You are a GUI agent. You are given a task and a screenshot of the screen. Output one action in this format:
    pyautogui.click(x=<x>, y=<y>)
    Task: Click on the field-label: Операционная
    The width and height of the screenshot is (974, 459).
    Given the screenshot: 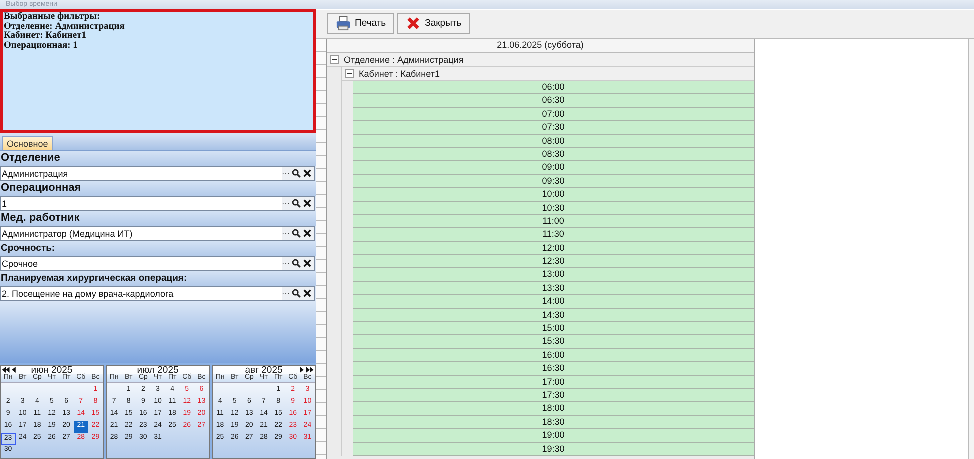 What is the action you would take?
    pyautogui.click(x=158, y=188)
    